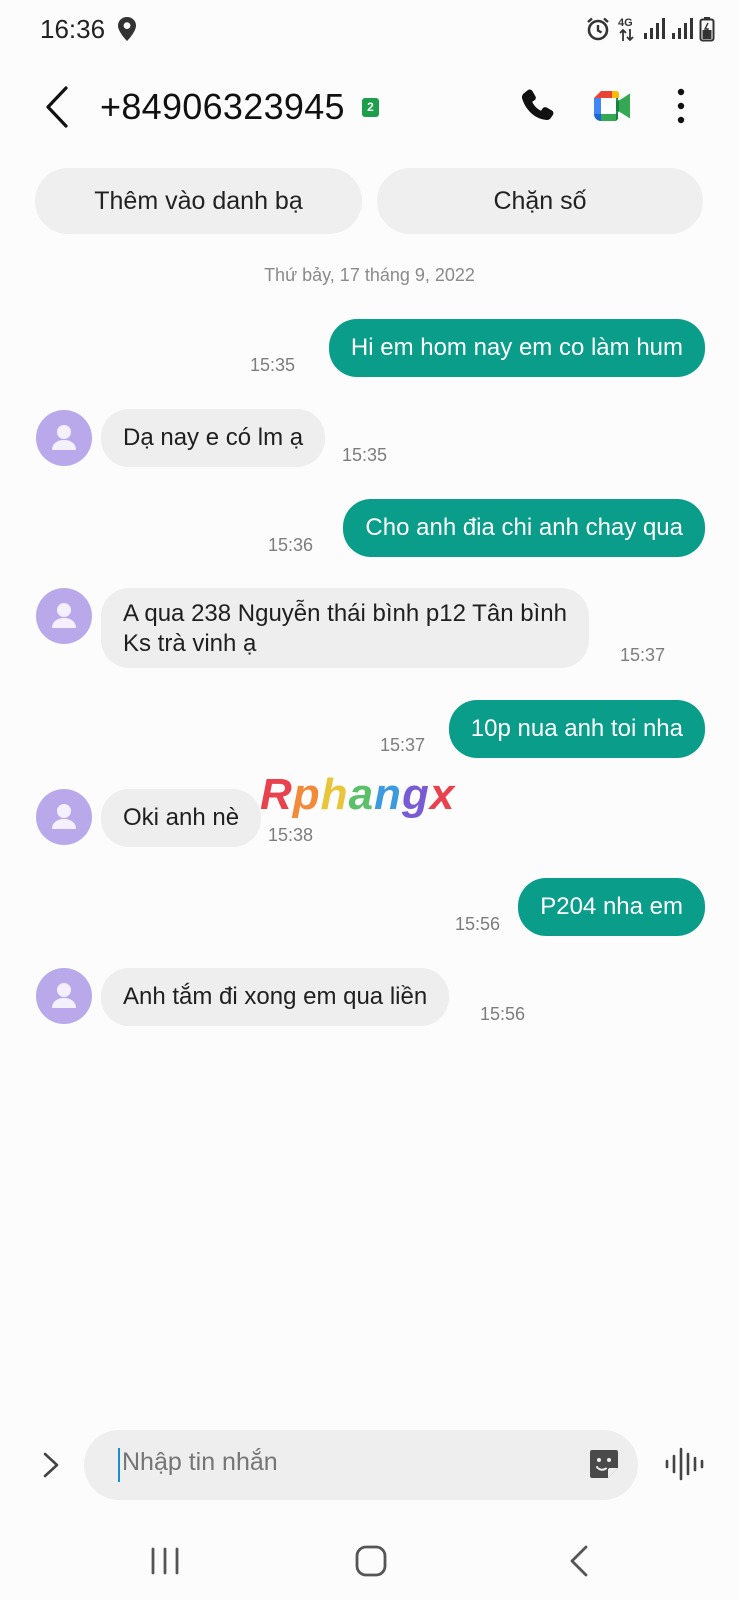  I want to click on status-time: 16:36, so click(73, 29).